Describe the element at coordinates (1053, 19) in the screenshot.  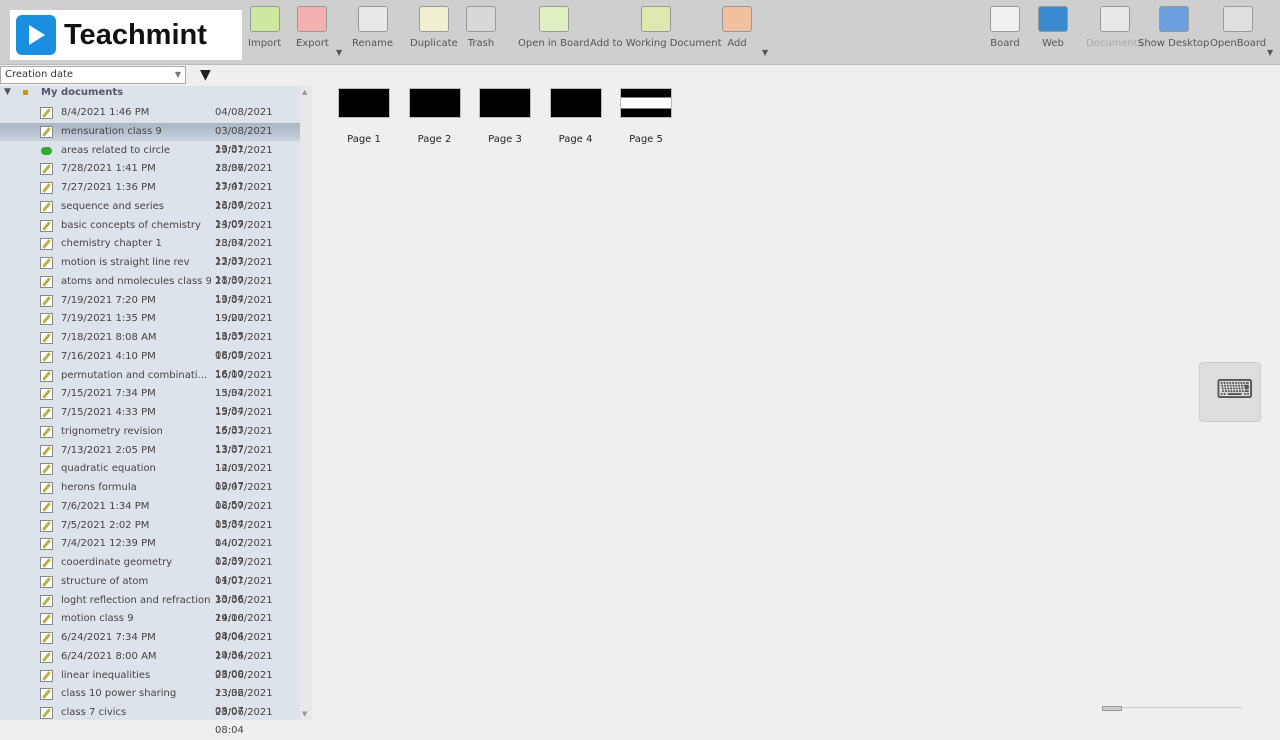
I see `globe-icon` at that location.